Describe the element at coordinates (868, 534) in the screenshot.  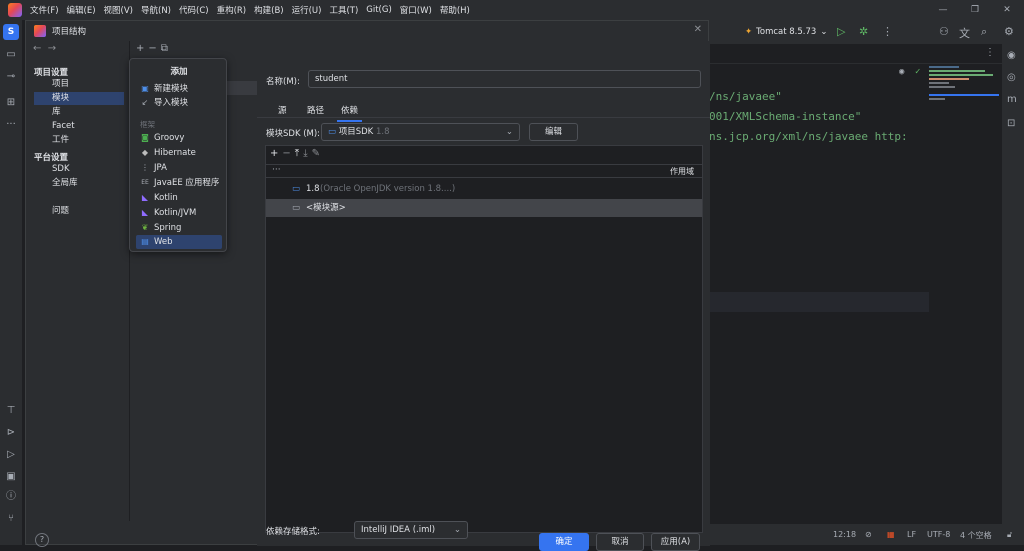
I see `no-inspections-icon: ⊘` at that location.